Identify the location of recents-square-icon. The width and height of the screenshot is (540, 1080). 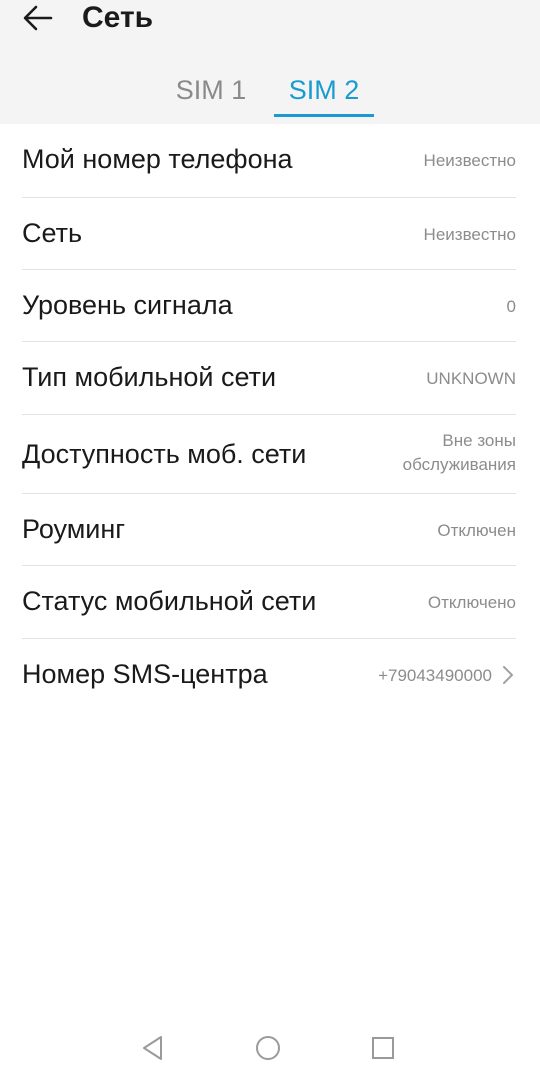
(383, 1048).